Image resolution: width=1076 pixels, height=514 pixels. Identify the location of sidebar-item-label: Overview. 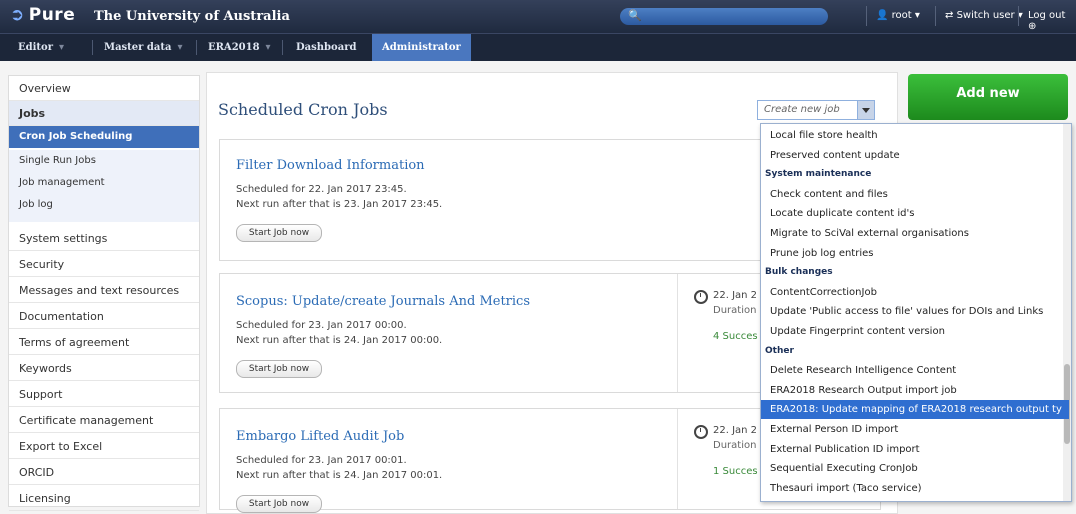
(45, 88).